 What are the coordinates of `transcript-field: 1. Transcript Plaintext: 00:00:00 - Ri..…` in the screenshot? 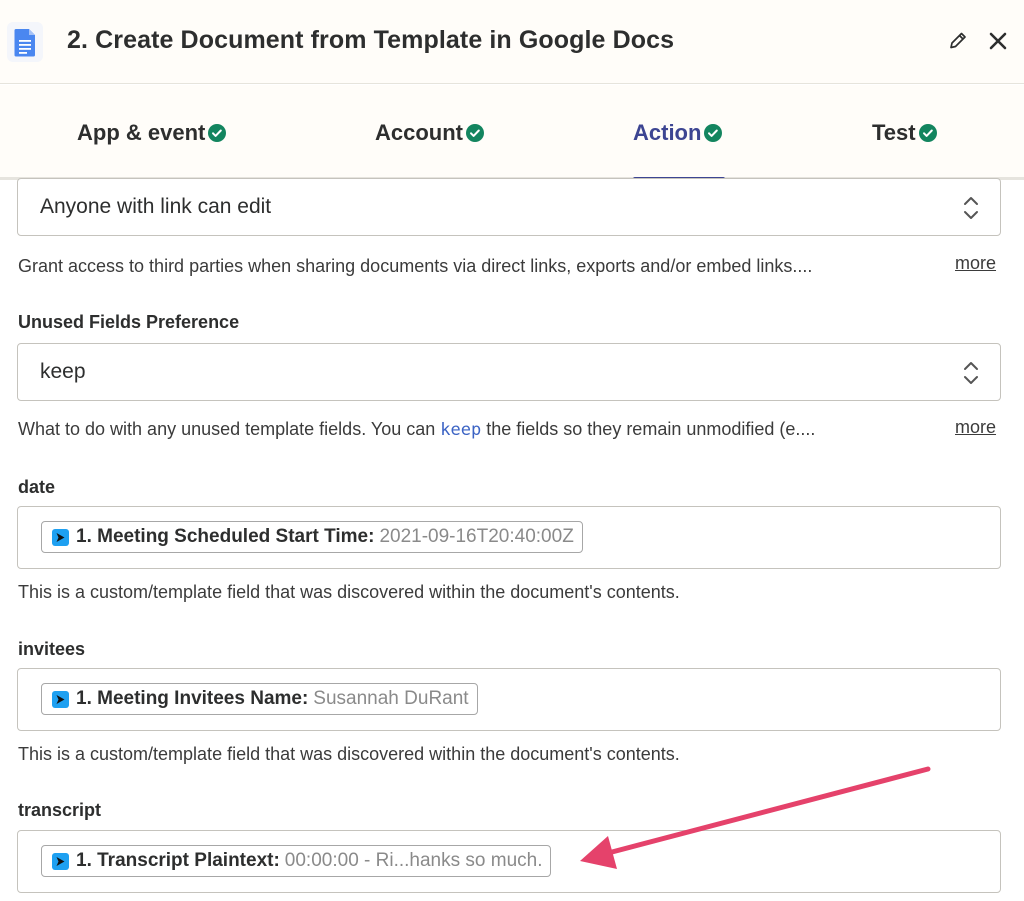 It's located at (509, 861).